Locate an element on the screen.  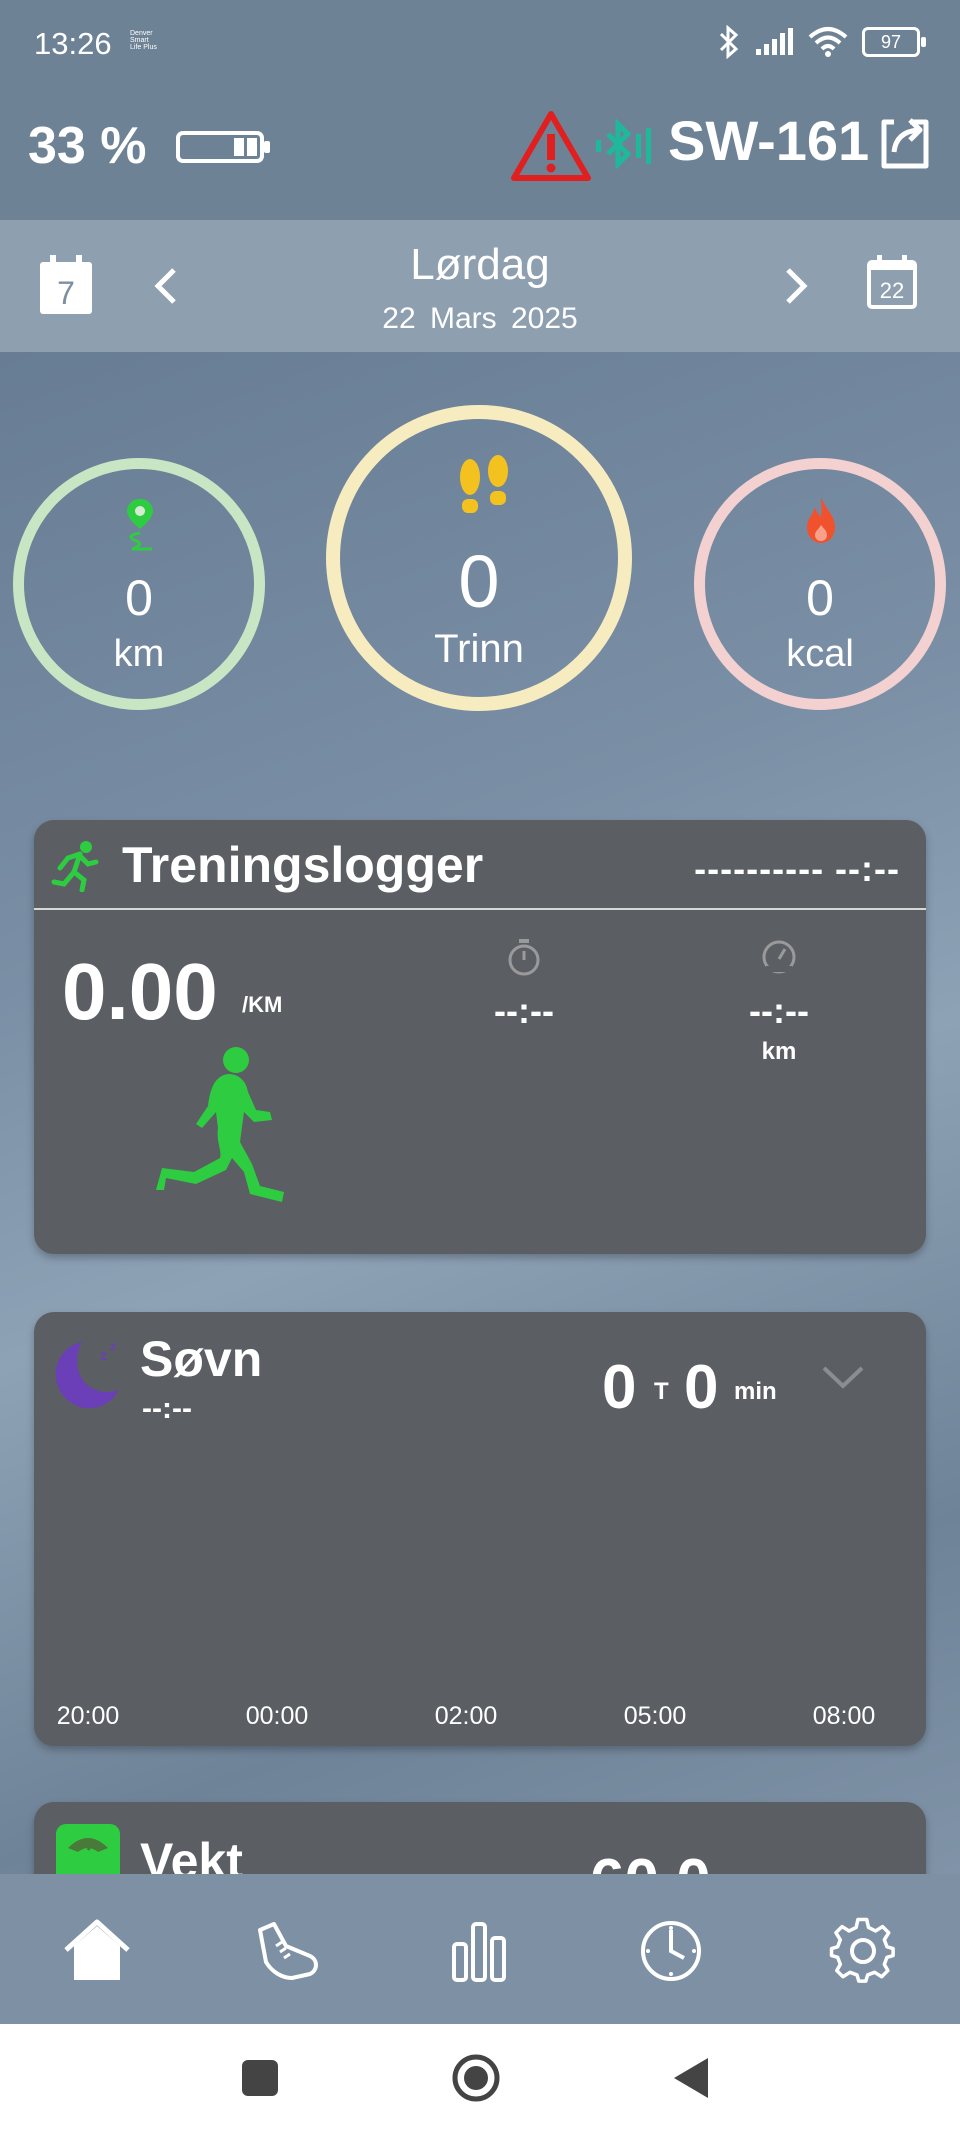
steps-unit: Trinn is located at coordinates (479, 649).